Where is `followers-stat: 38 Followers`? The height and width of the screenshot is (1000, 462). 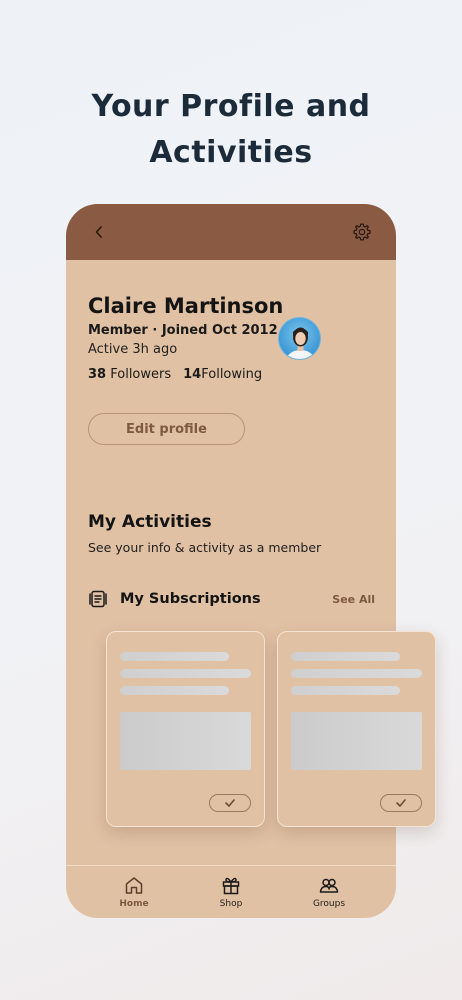
followers-stat: 38 Followers is located at coordinates (129, 374).